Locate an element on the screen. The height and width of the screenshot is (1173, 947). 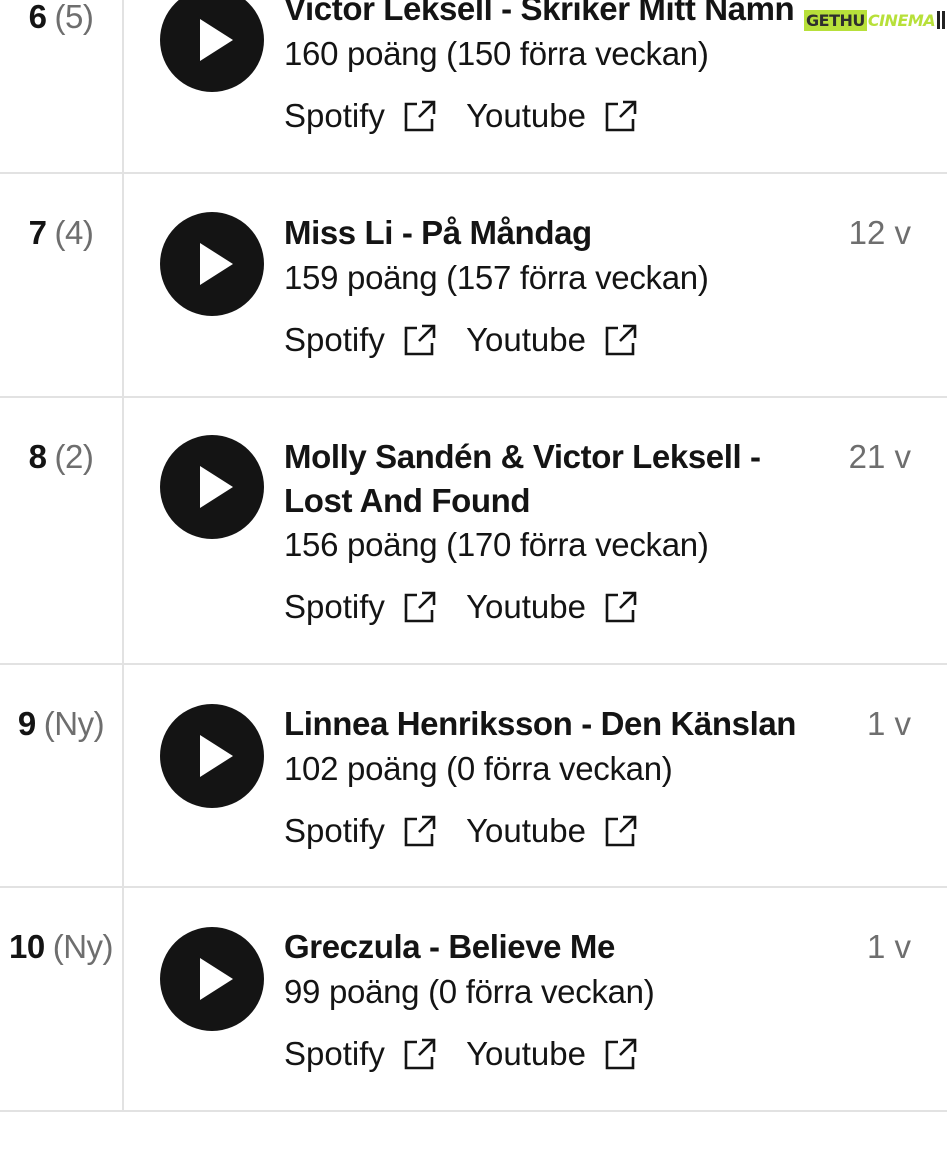
watermark-text-primary: GETHU is located at coordinates (835, 20).